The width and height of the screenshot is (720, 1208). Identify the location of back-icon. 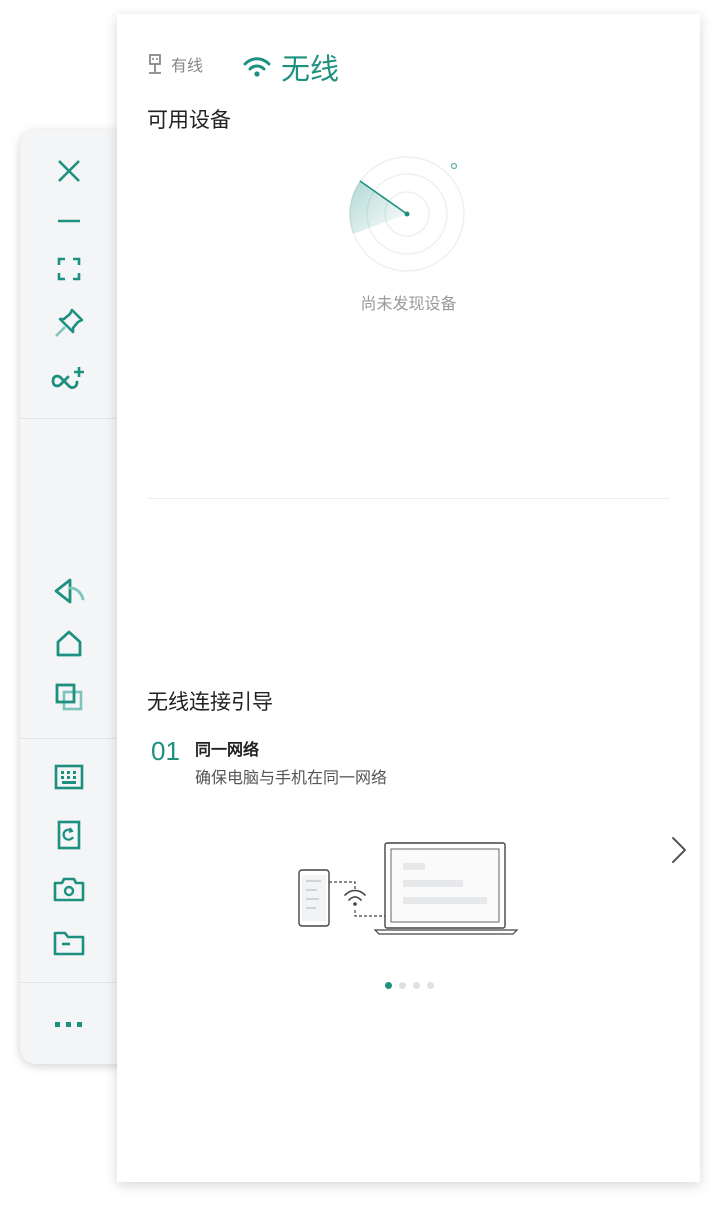
(69, 591).